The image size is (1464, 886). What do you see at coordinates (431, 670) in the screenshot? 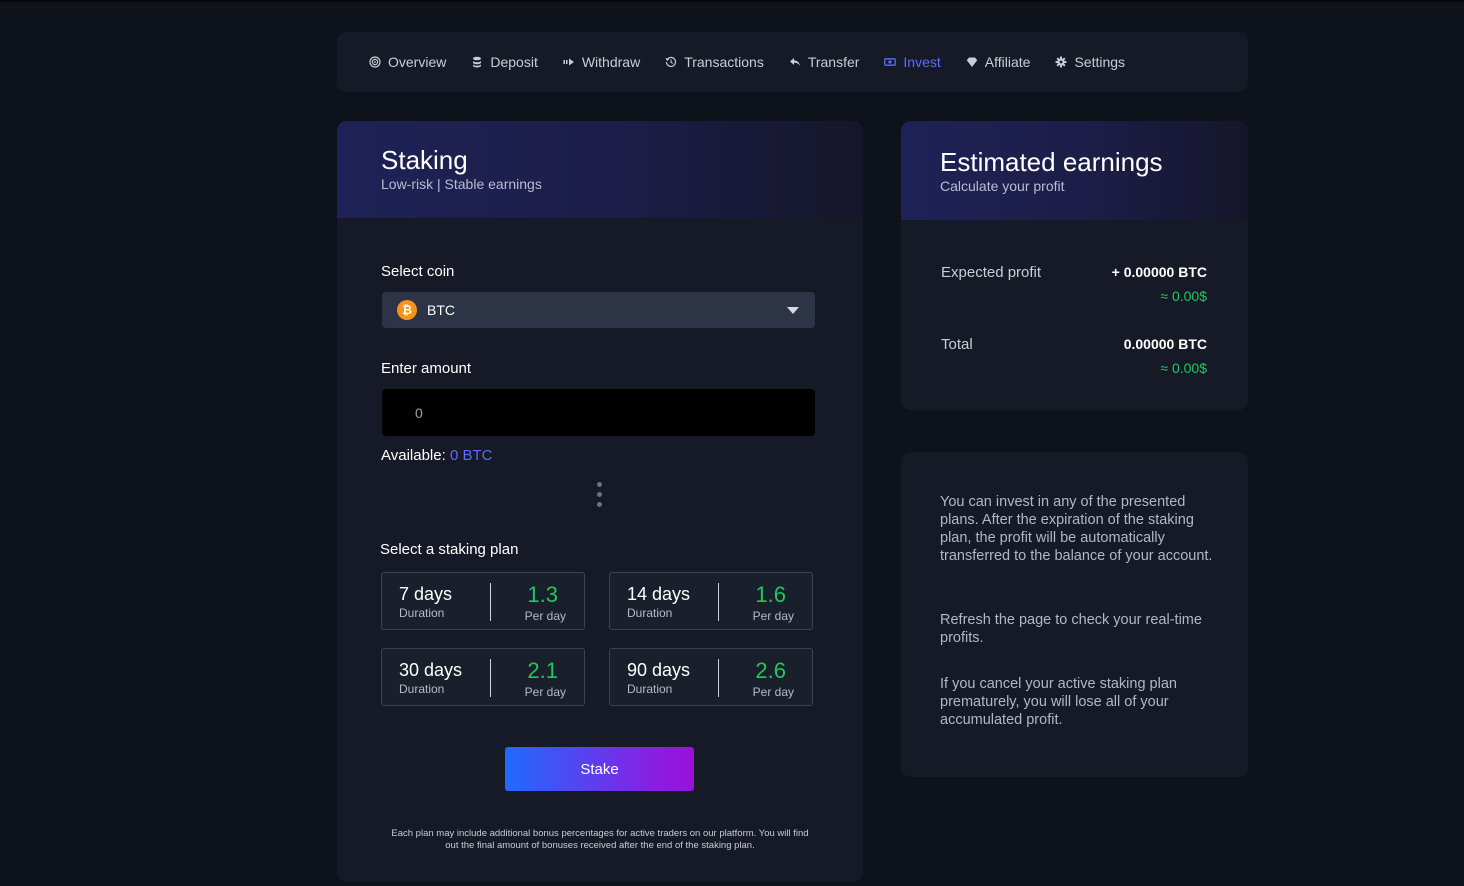
I see `plan-days: 30 days` at bounding box center [431, 670].